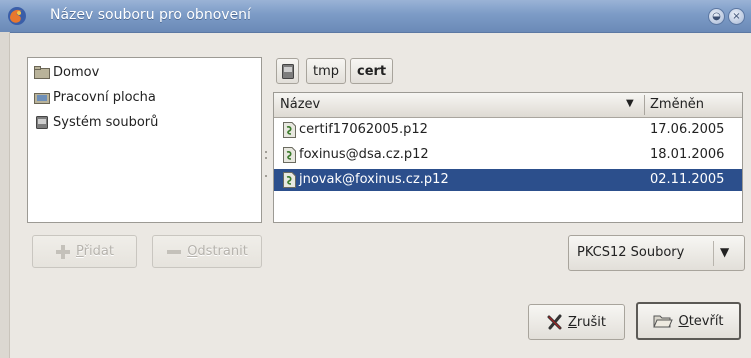 The height and width of the screenshot is (358, 751). Describe the element at coordinates (364, 154) in the screenshot. I see `file-name: foxinus@dsa.cz.p12` at that location.